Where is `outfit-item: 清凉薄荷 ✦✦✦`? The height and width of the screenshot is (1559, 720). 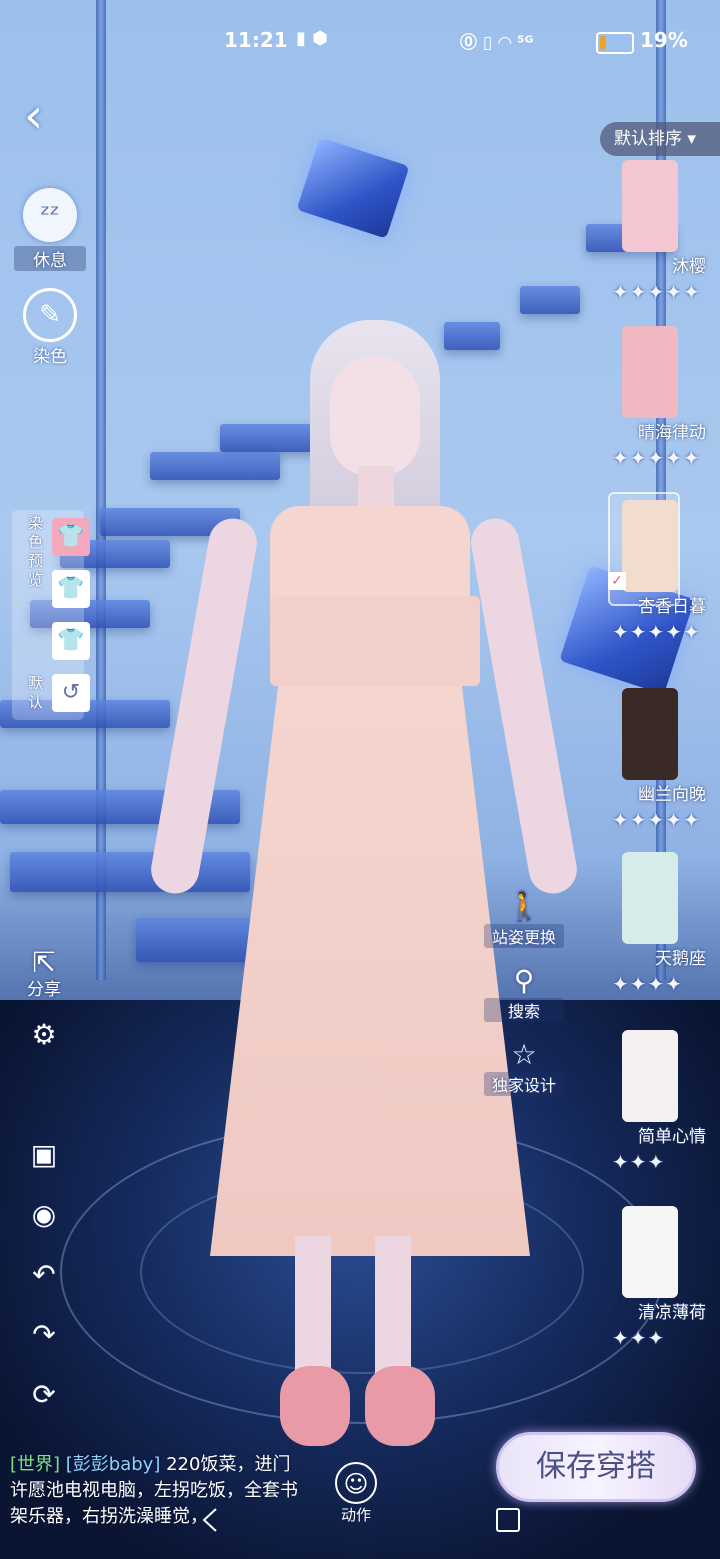 outfit-item: 清凉薄荷 ✦✦✦ is located at coordinates (661, 1281).